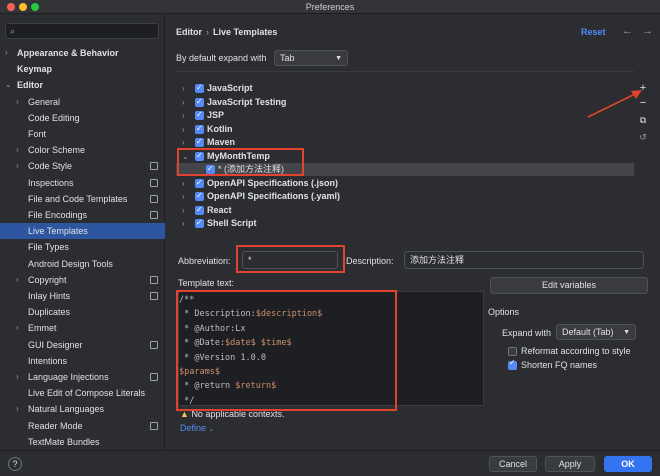 This screenshot has height=476, width=660. Describe the element at coordinates (66, 409) in the screenshot. I see `sidebar-item-label: Natural Languages` at that location.